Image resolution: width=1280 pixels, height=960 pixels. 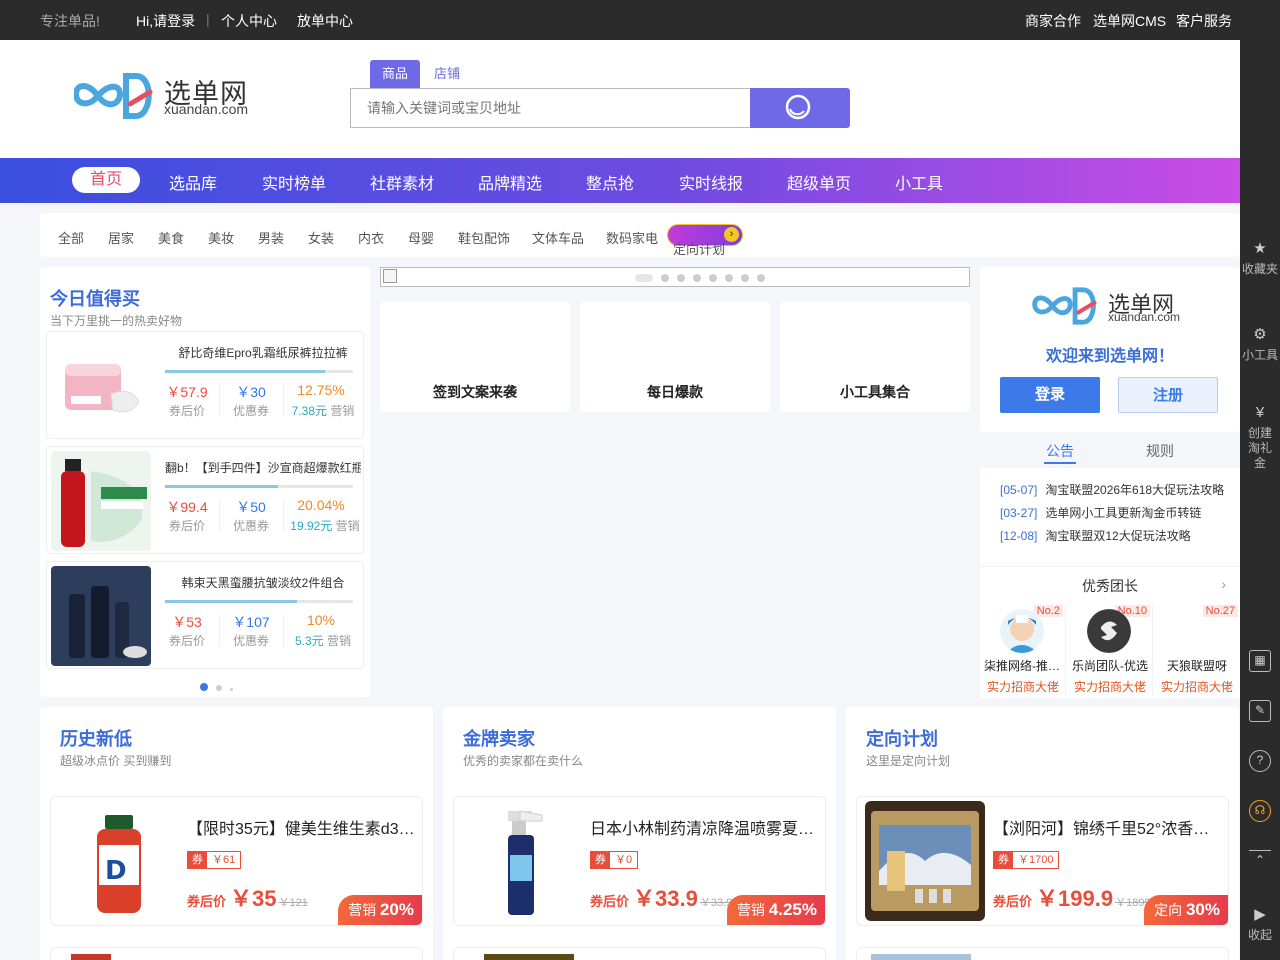 What do you see at coordinates (165, 21) in the screenshot?
I see `login-link: Hi,请登录` at bounding box center [165, 21].